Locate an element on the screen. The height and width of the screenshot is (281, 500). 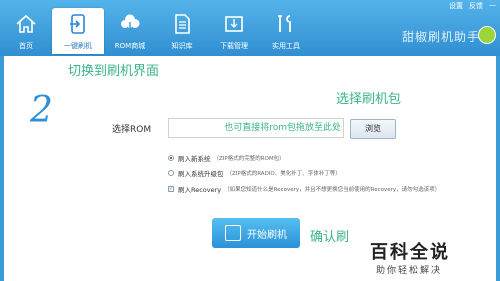
option-upgrade-package-label: 刷入系统升级包 is located at coordinates (201, 174).